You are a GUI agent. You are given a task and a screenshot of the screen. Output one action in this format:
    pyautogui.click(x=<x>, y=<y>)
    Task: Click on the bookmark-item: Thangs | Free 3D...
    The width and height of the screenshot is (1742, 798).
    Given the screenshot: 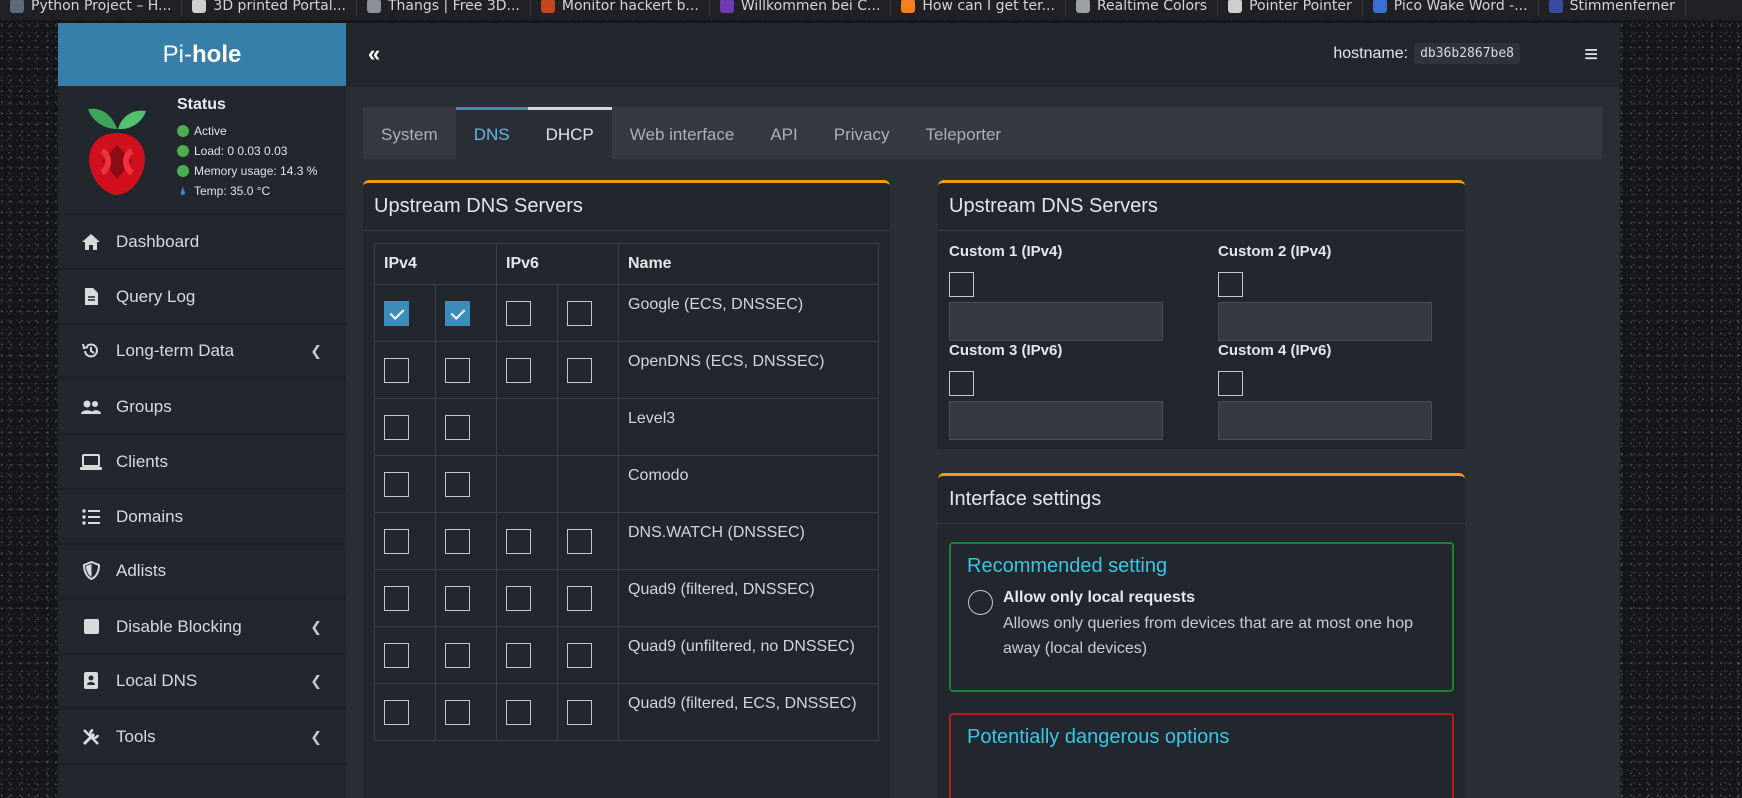 What is the action you would take?
    pyautogui.click(x=444, y=8)
    